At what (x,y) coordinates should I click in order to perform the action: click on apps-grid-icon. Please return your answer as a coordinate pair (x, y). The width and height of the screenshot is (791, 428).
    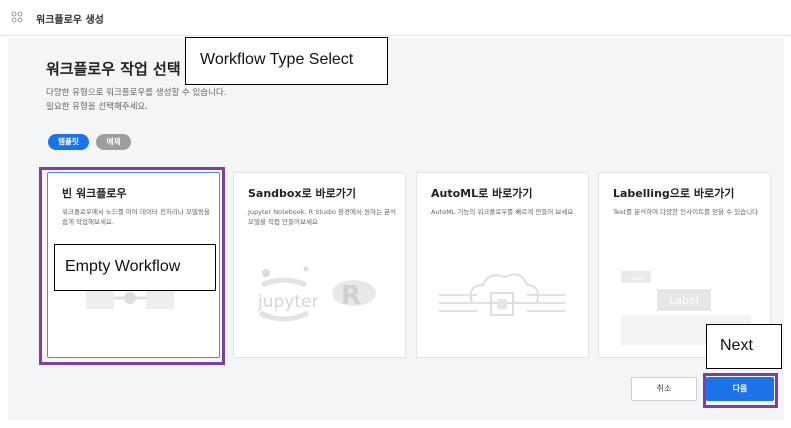
    Looking at the image, I should click on (17, 17).